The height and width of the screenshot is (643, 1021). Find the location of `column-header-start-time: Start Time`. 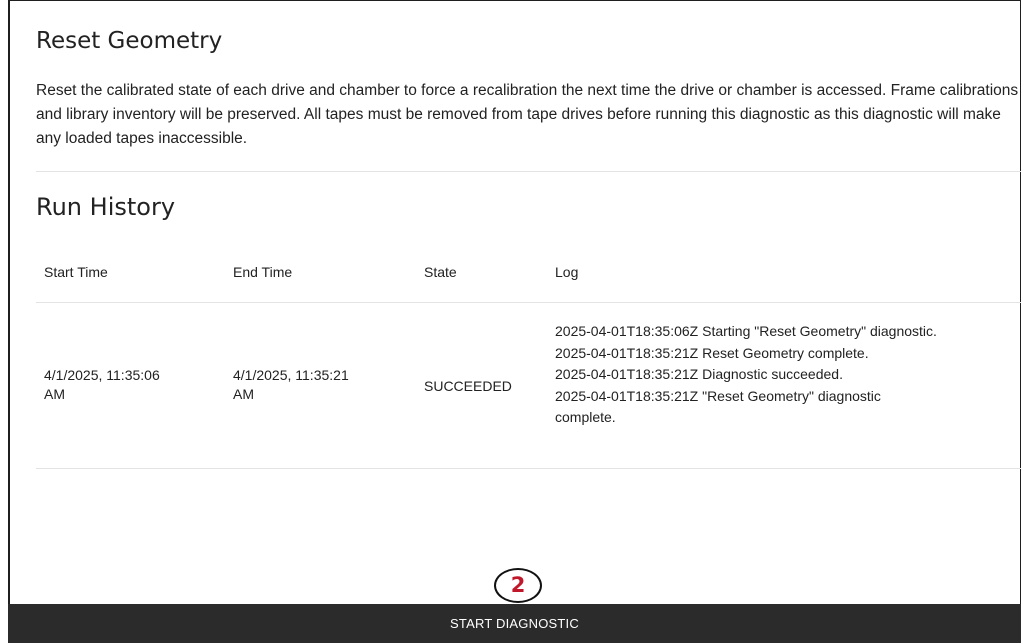

column-header-start-time: Start Time is located at coordinates (76, 272).